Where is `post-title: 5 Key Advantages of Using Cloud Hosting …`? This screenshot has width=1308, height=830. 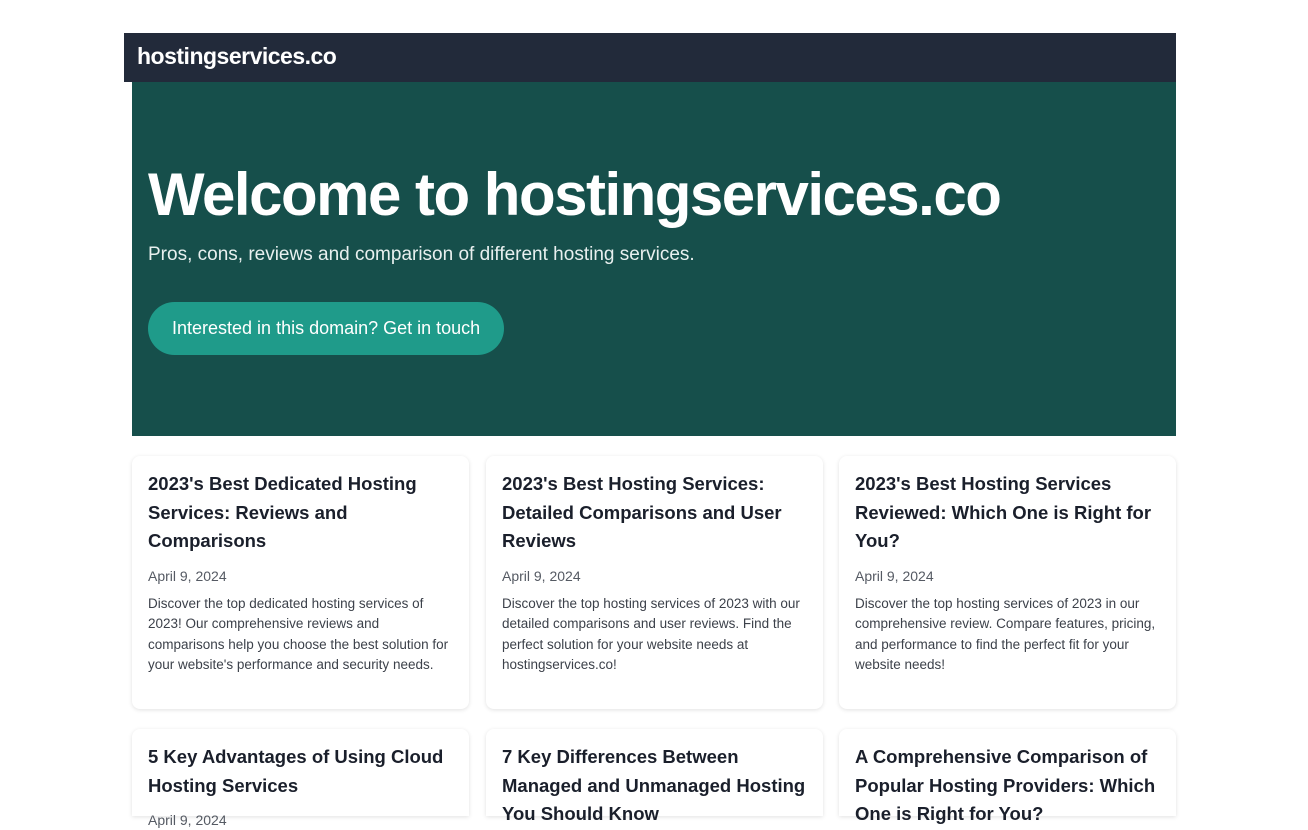
post-title: 5 Key Advantages of Using Cloud Hosting … is located at coordinates (300, 771).